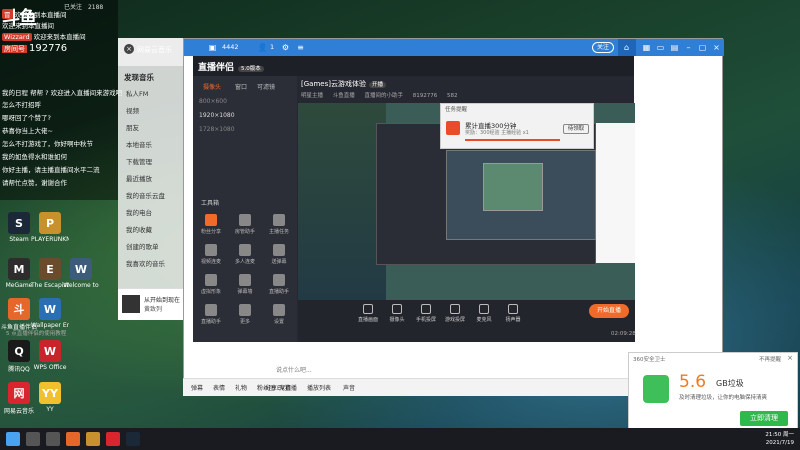  I want to click on chat-message: 怎么不打游戏了，你好啊中秋节, so click(47, 143).